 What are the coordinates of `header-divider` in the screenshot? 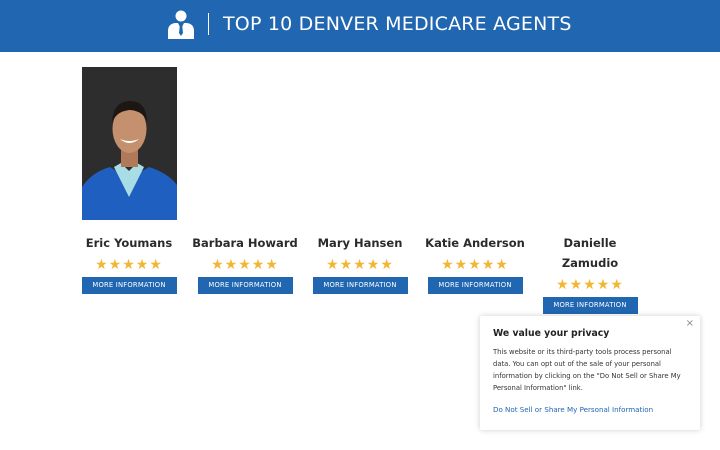 It's located at (208, 24).